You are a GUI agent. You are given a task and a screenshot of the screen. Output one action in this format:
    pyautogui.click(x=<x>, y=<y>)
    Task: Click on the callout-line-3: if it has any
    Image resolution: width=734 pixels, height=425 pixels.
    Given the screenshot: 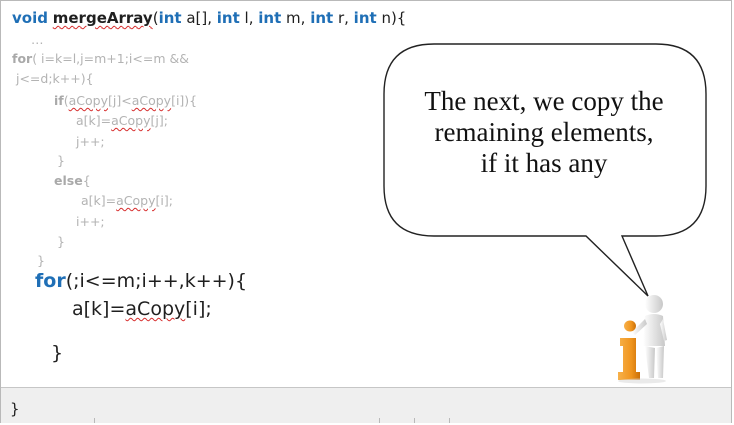 What is the action you would take?
    pyautogui.click(x=544, y=163)
    